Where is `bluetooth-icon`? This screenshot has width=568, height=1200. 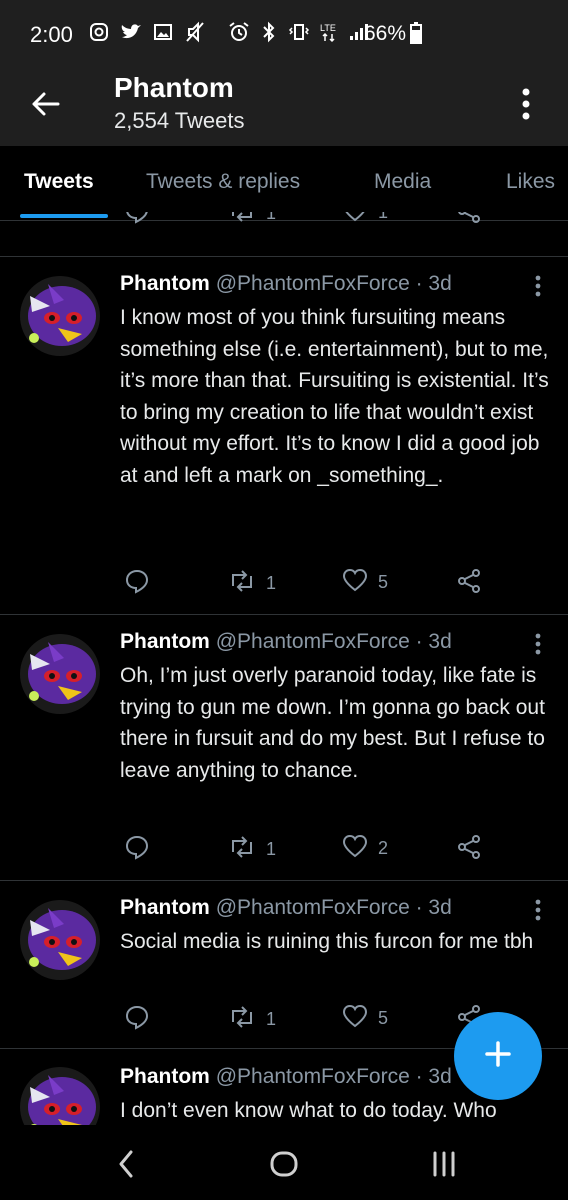
bluetooth-icon is located at coordinates (269, 32).